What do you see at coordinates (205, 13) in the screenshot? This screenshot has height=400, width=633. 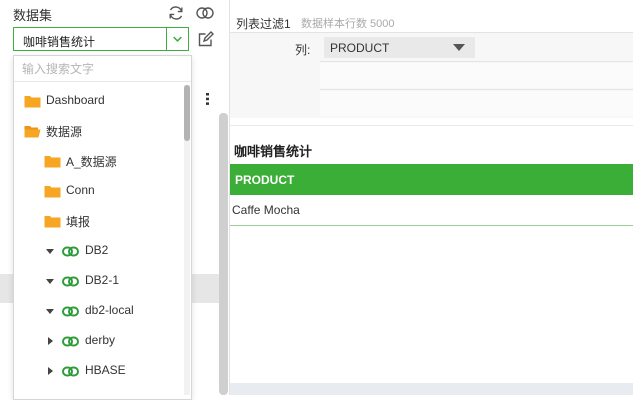 I see `link-icon` at bounding box center [205, 13].